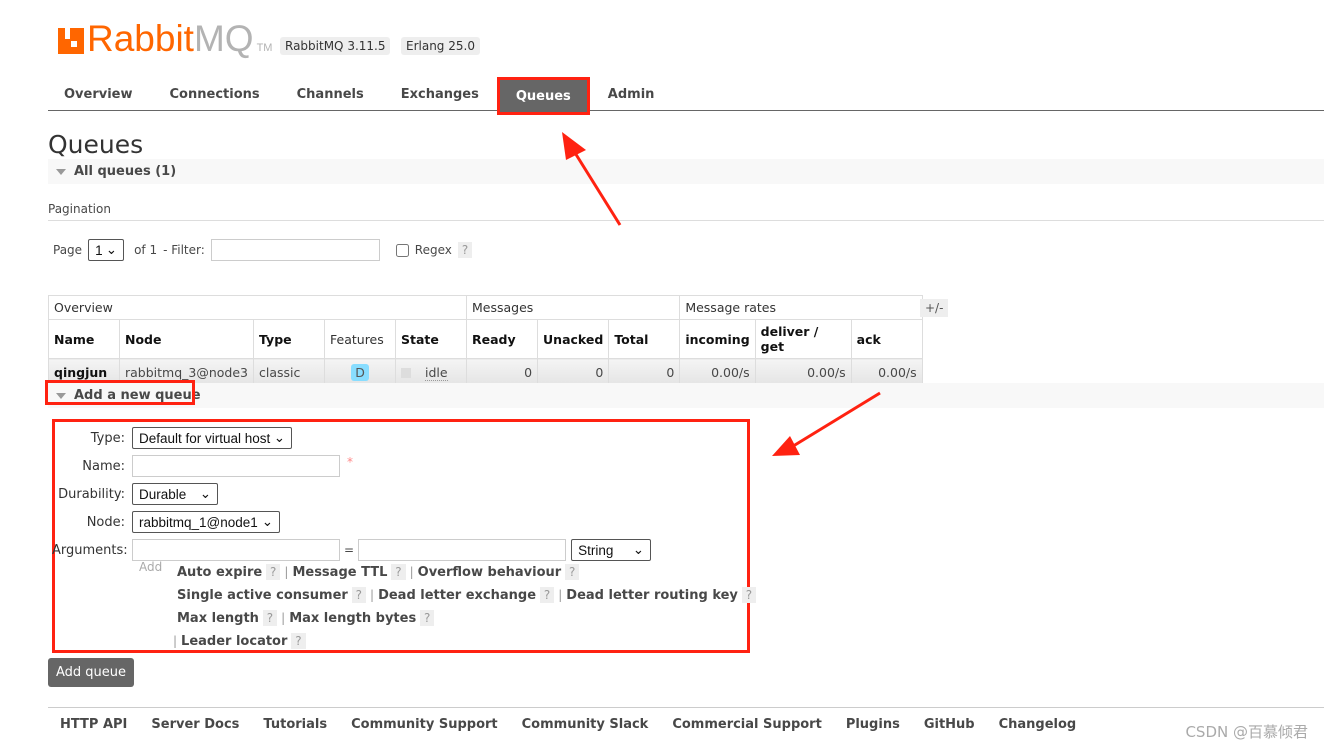  Describe the element at coordinates (826, 423) in the screenshot. I see `arrow-to-form-icon` at that location.